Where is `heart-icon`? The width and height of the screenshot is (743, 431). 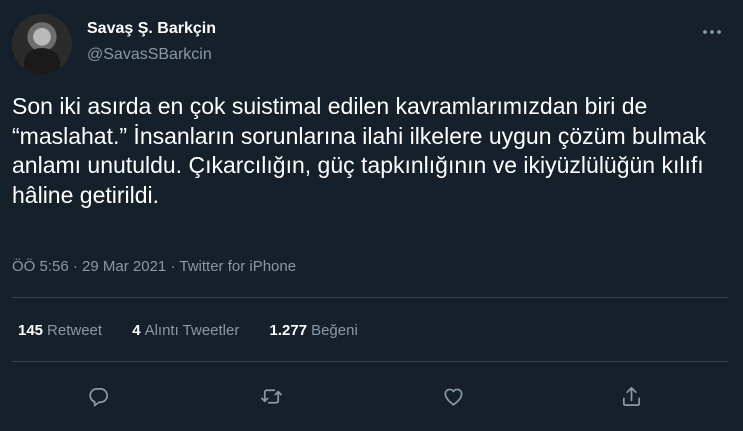 heart-icon is located at coordinates (453, 397).